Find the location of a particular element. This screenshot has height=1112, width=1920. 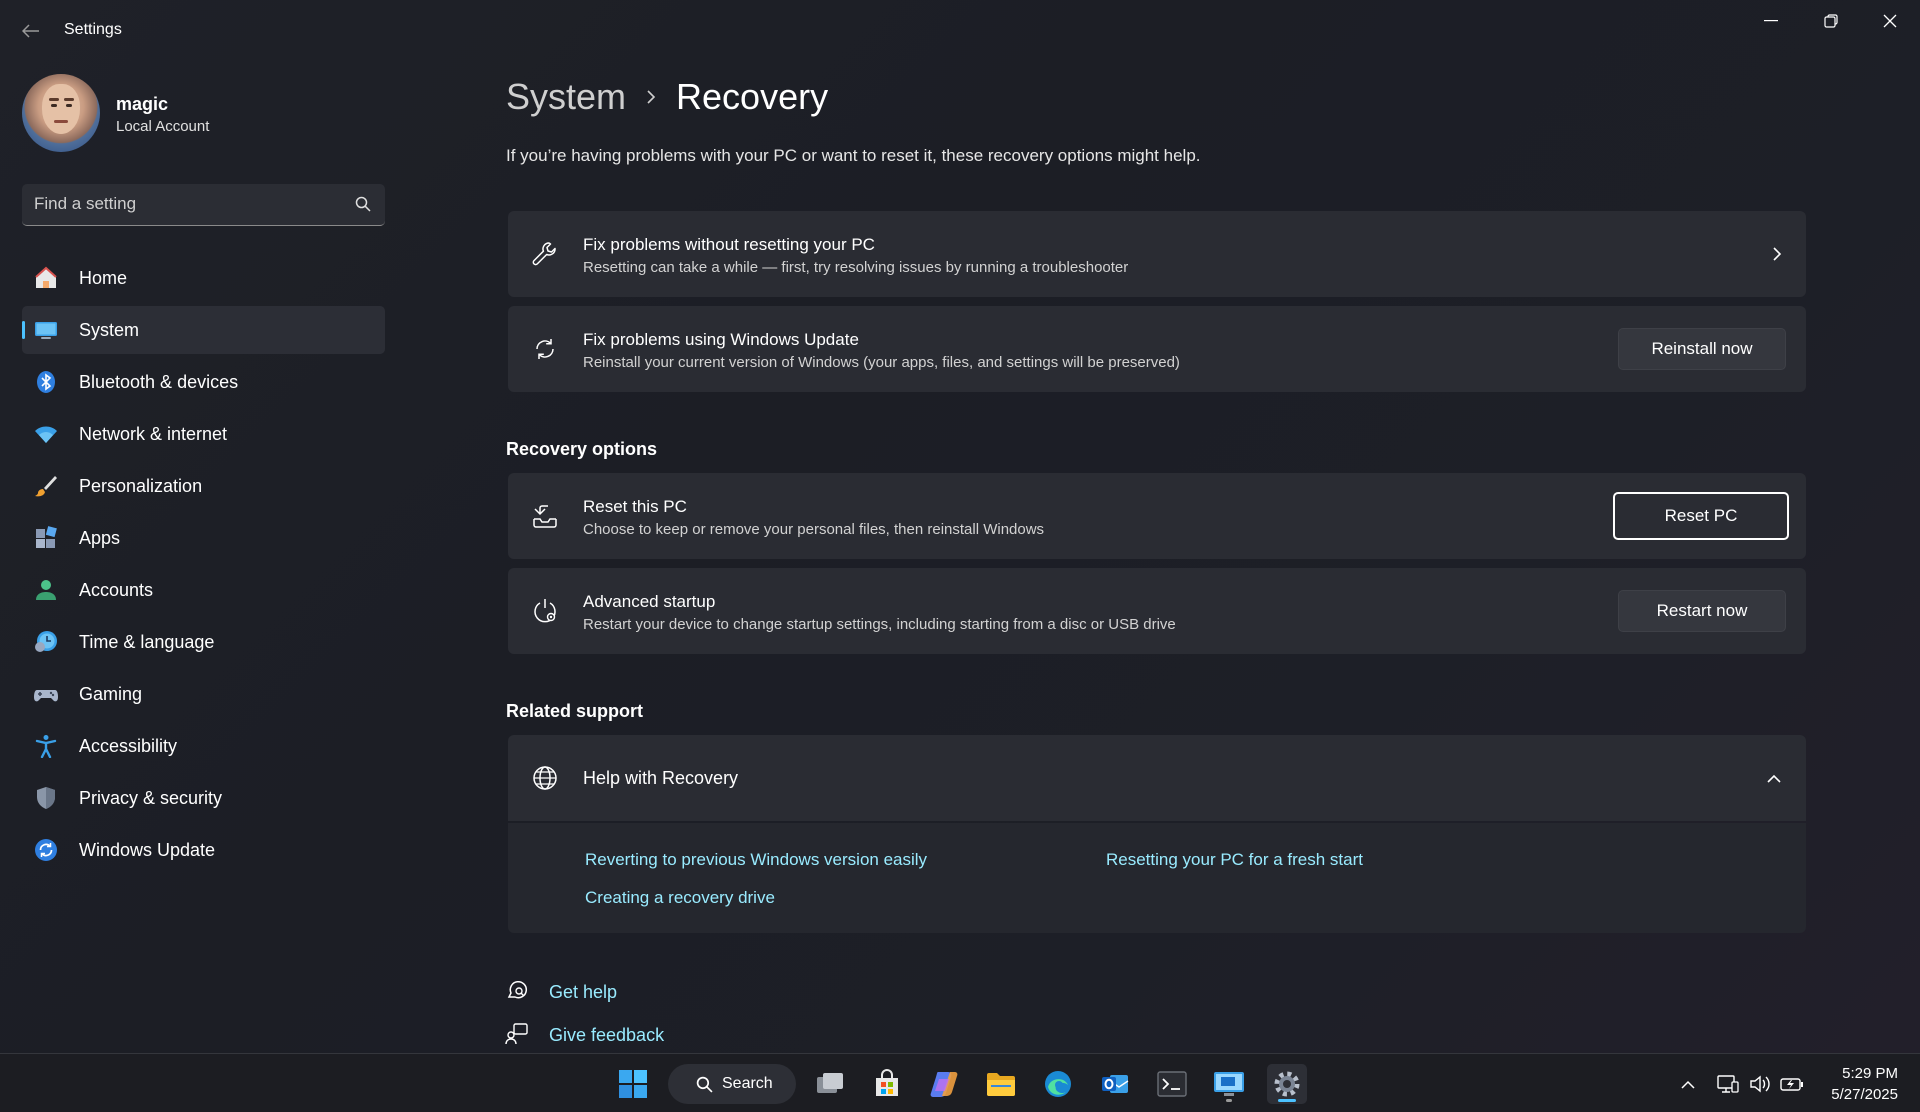

wifi-icon is located at coordinates (46, 434).